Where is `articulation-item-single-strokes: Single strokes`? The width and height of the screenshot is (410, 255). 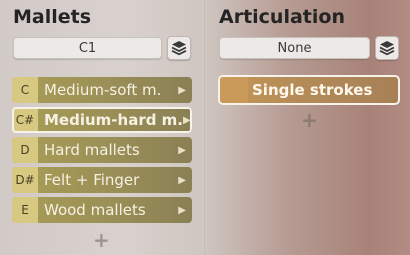
articulation-item-single-strokes: Single strokes is located at coordinates (309, 90).